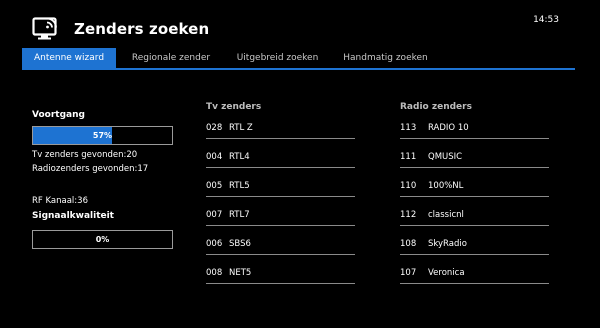 The height and width of the screenshot is (328, 600). What do you see at coordinates (90, 169) in the screenshot?
I see `radio-channels-found: Radiozenders gevonden:17` at bounding box center [90, 169].